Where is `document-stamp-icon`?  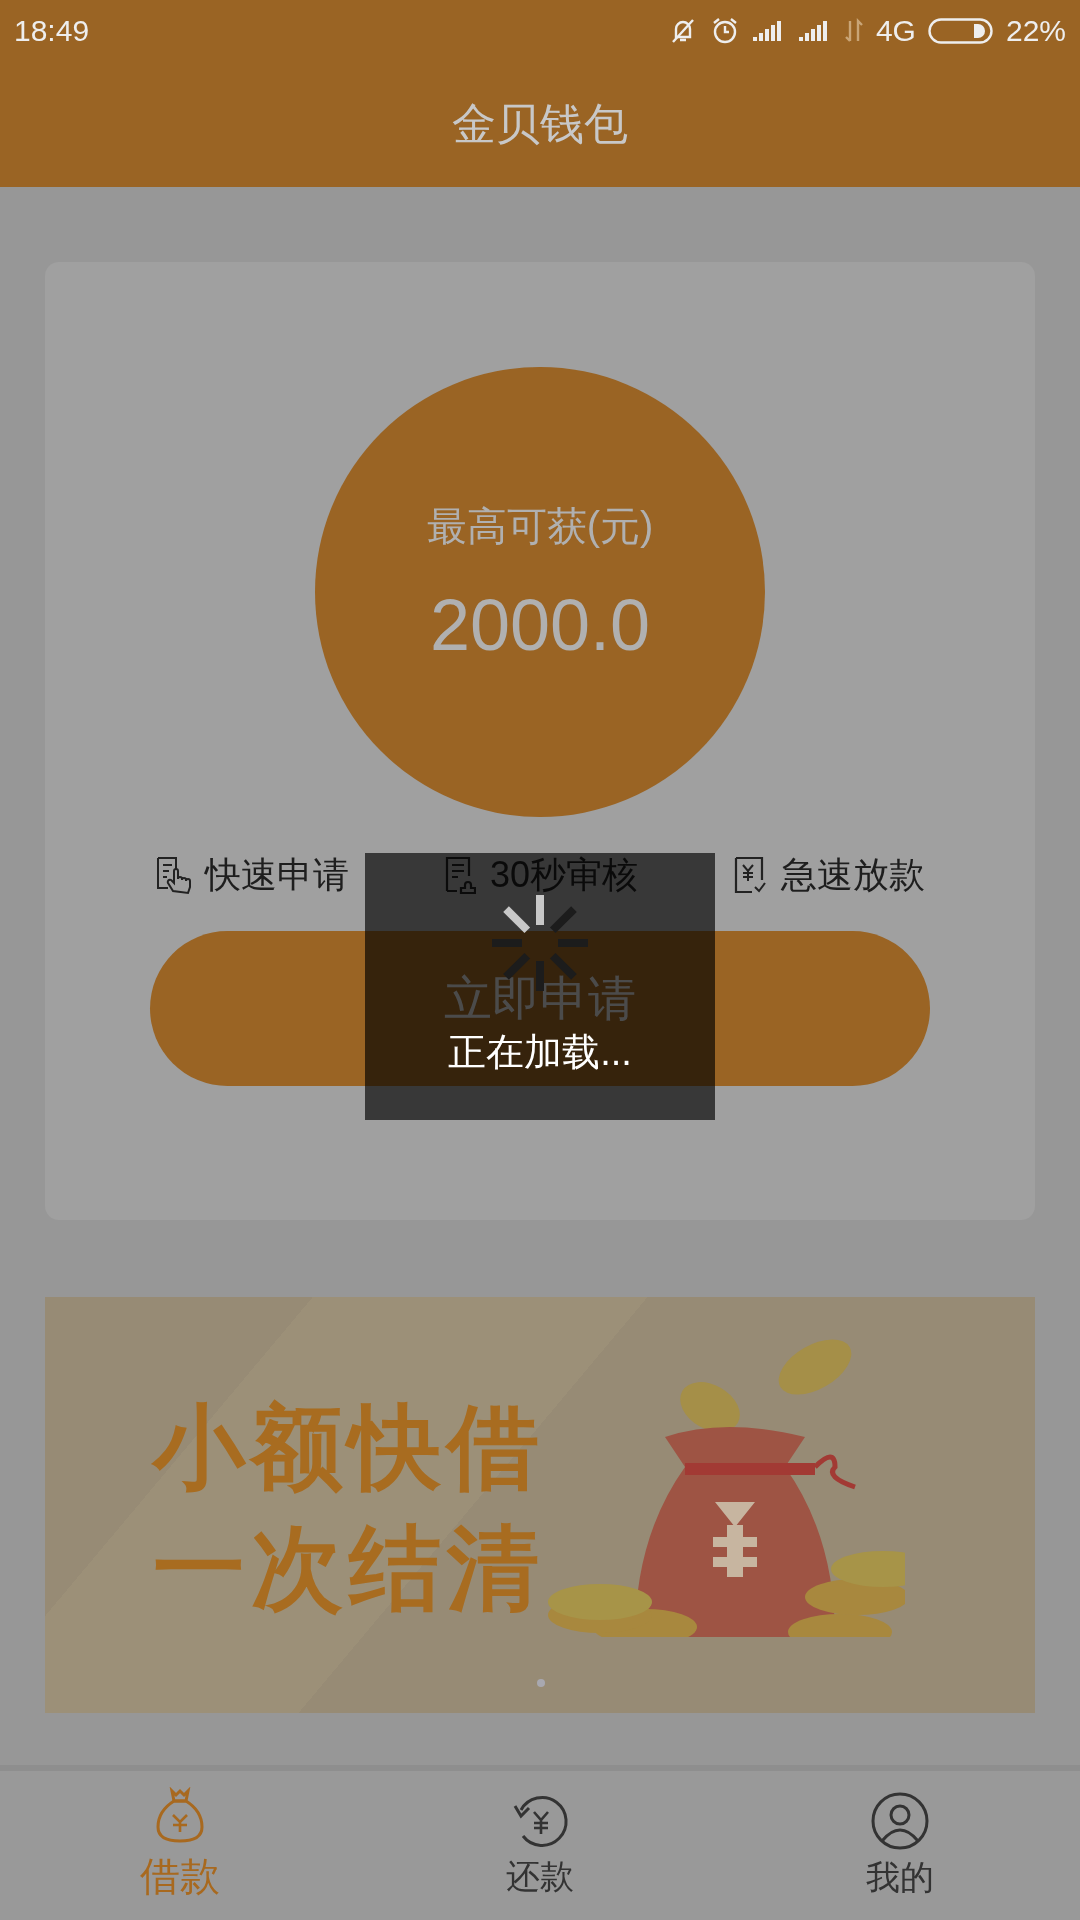
document-stamp-icon is located at coordinates (459, 875).